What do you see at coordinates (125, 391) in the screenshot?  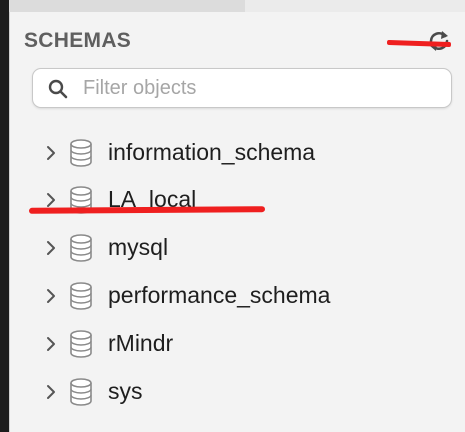 I see `schema-label: sys` at bounding box center [125, 391].